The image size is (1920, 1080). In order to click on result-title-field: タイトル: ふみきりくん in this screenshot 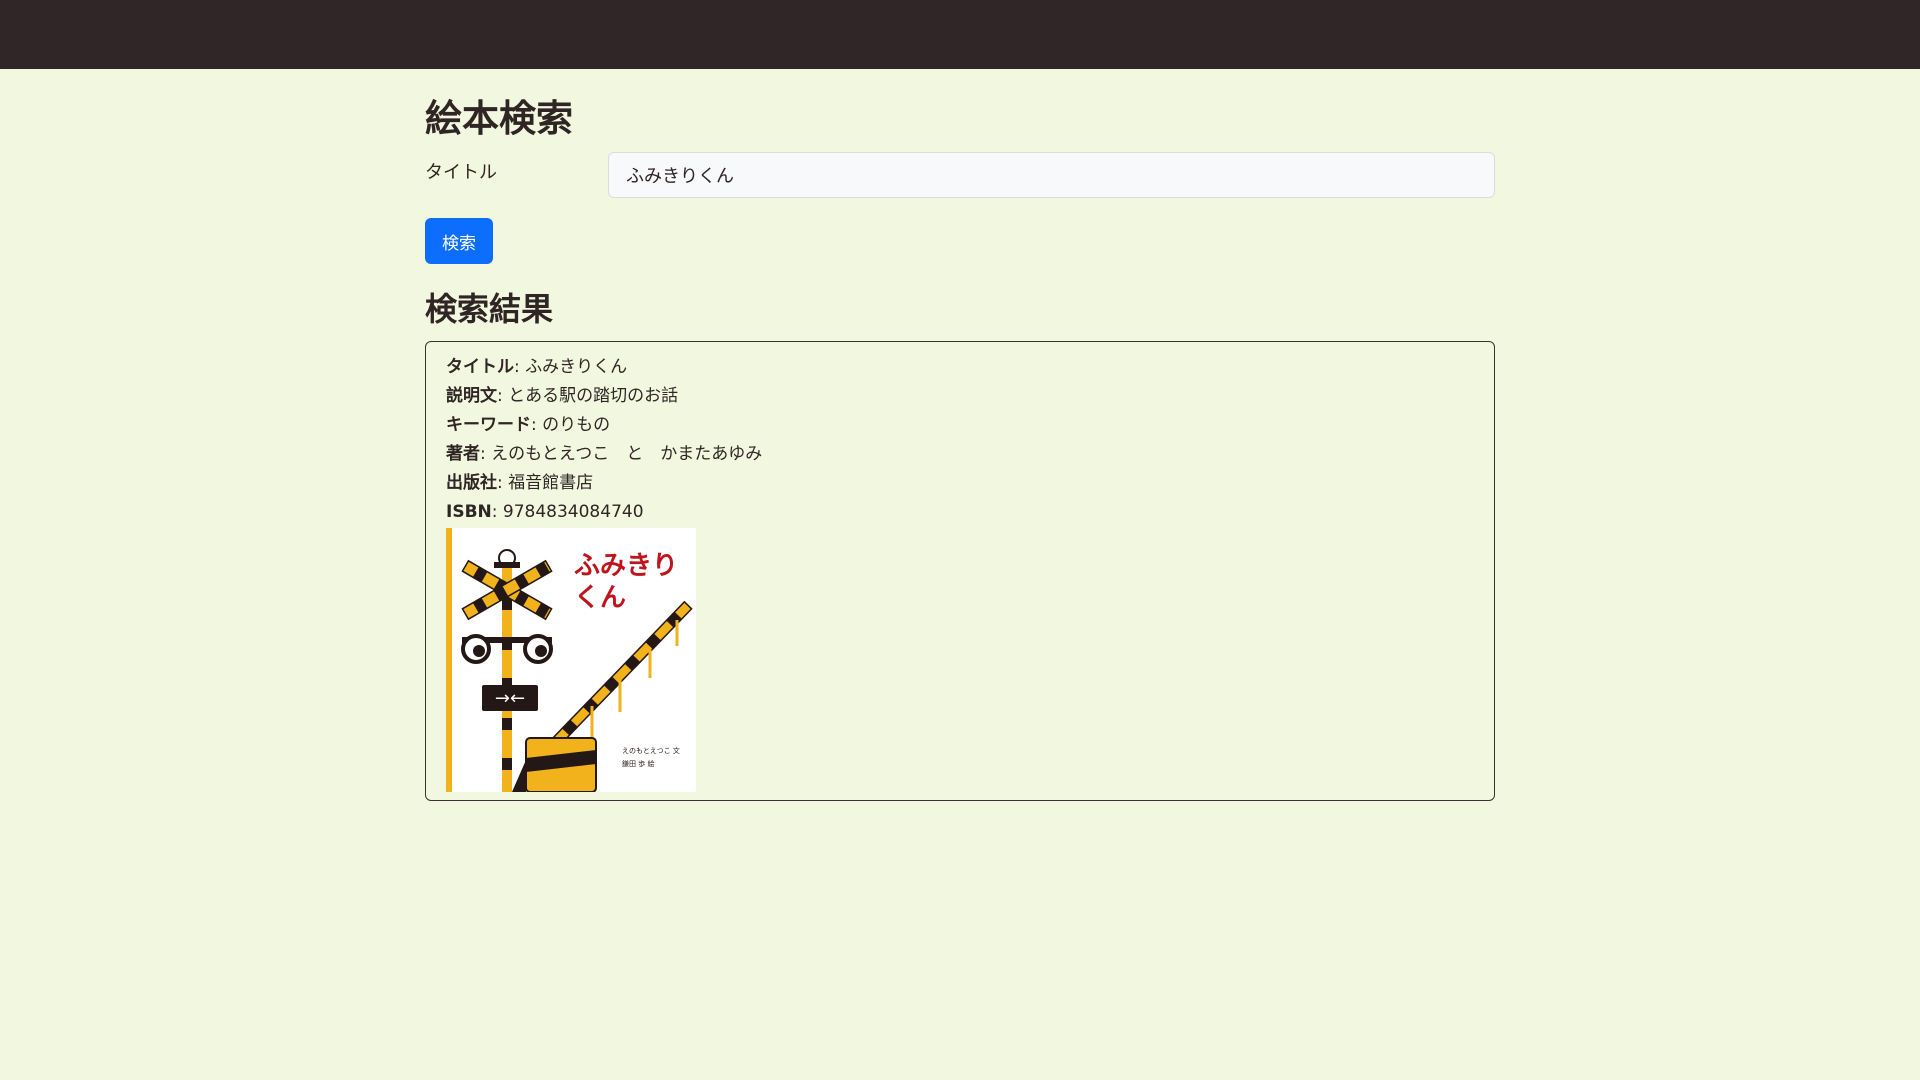, I will do `click(537, 367)`.